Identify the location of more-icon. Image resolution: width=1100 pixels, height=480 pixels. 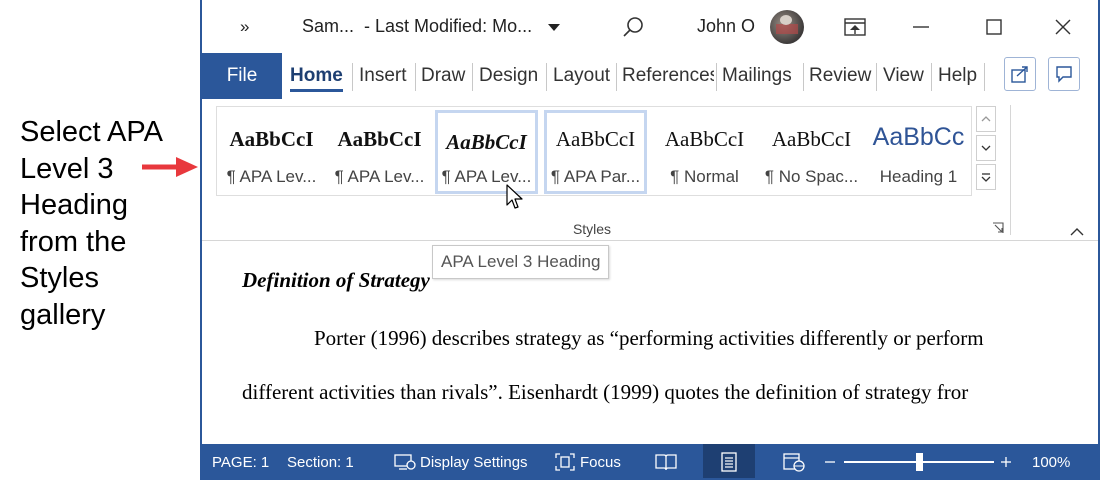
(986, 177).